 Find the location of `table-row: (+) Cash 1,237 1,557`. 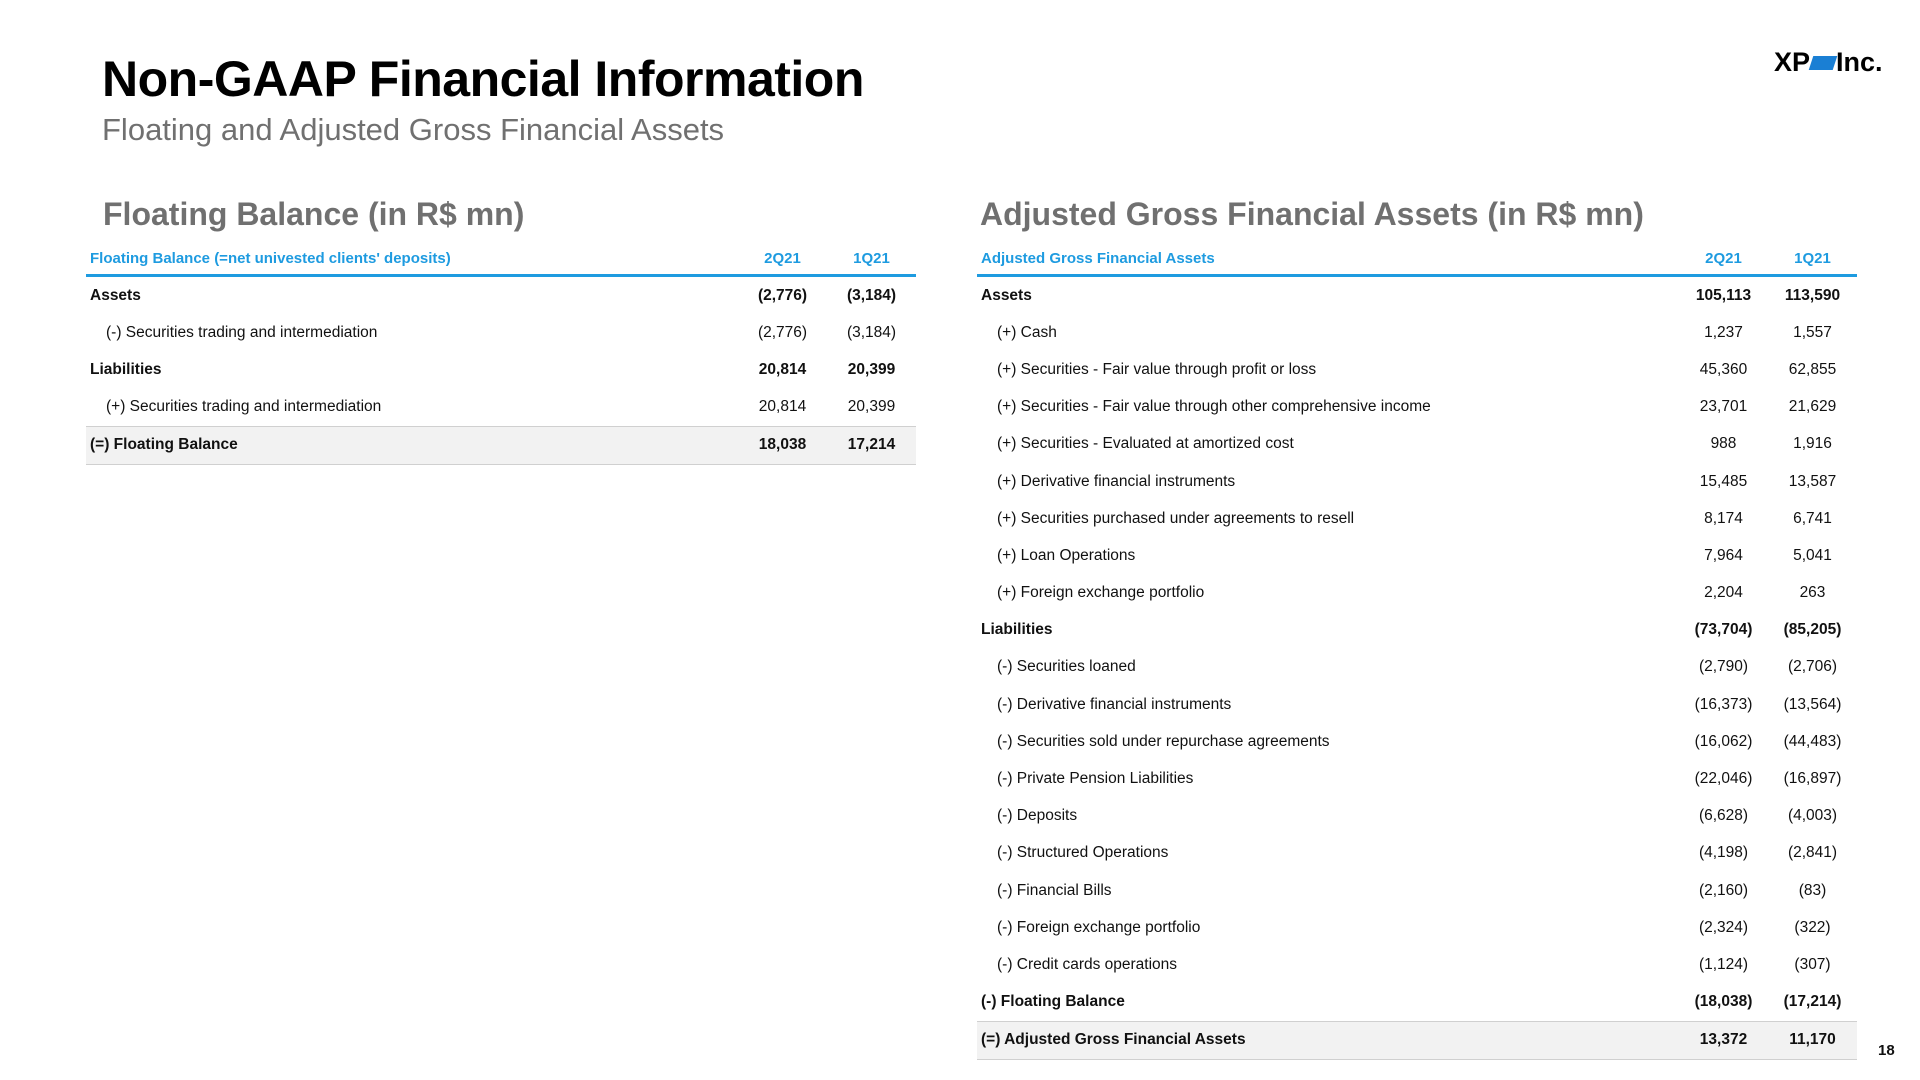

table-row: (+) Cash 1,237 1,557 is located at coordinates (1417, 332).